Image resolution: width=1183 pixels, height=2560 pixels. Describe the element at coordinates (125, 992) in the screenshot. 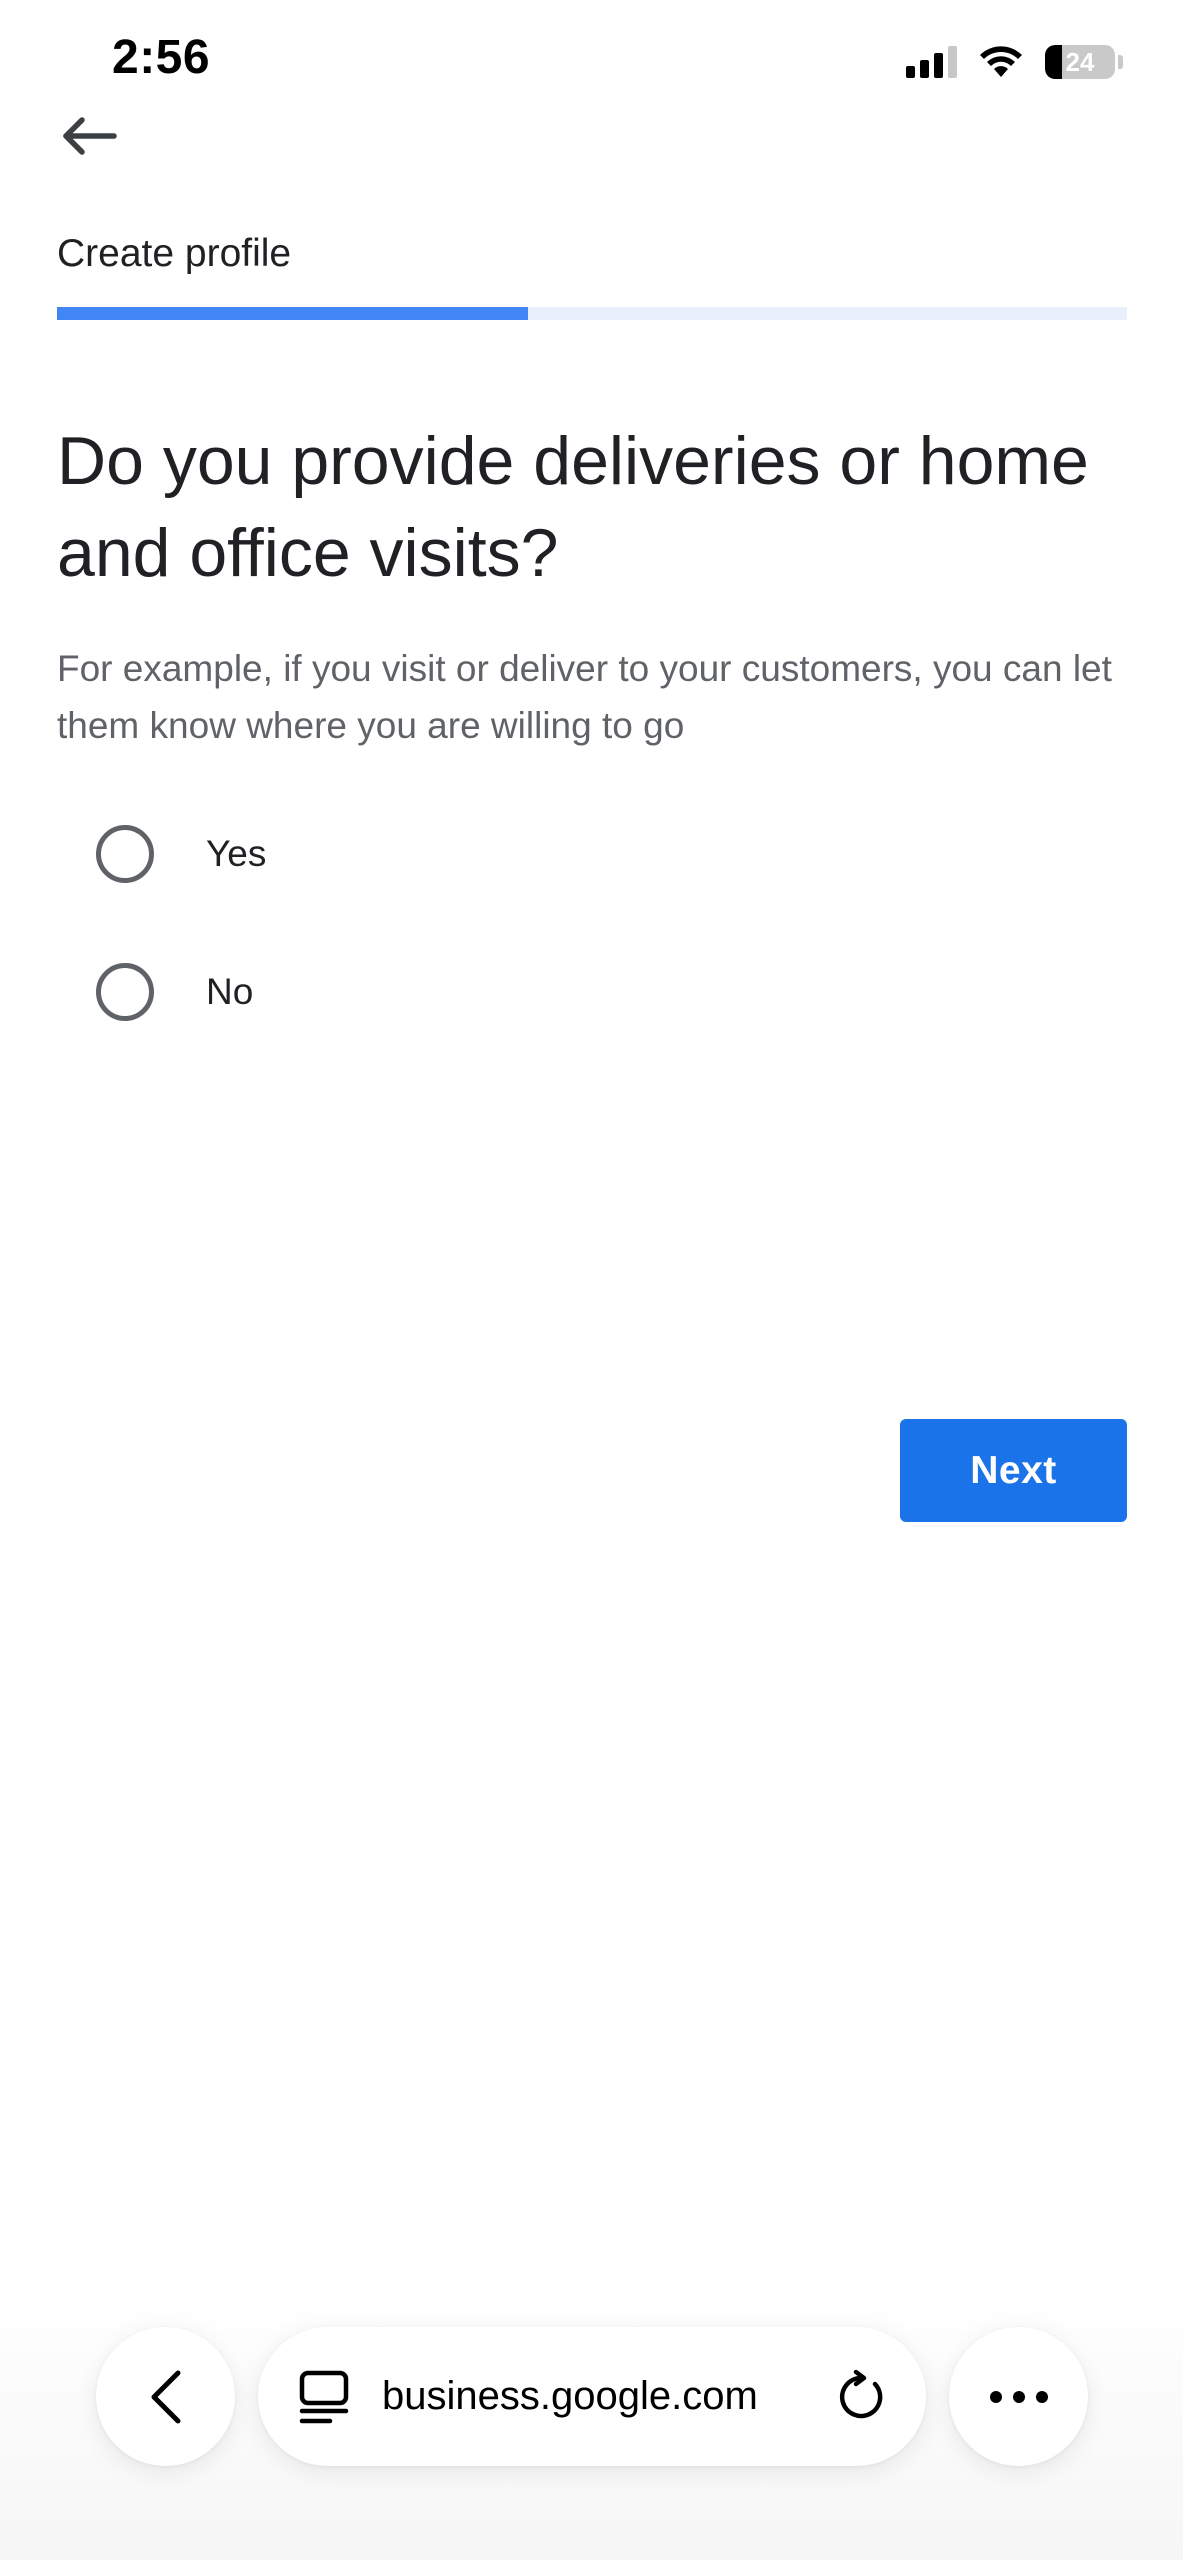

I see `radio-button-no` at that location.